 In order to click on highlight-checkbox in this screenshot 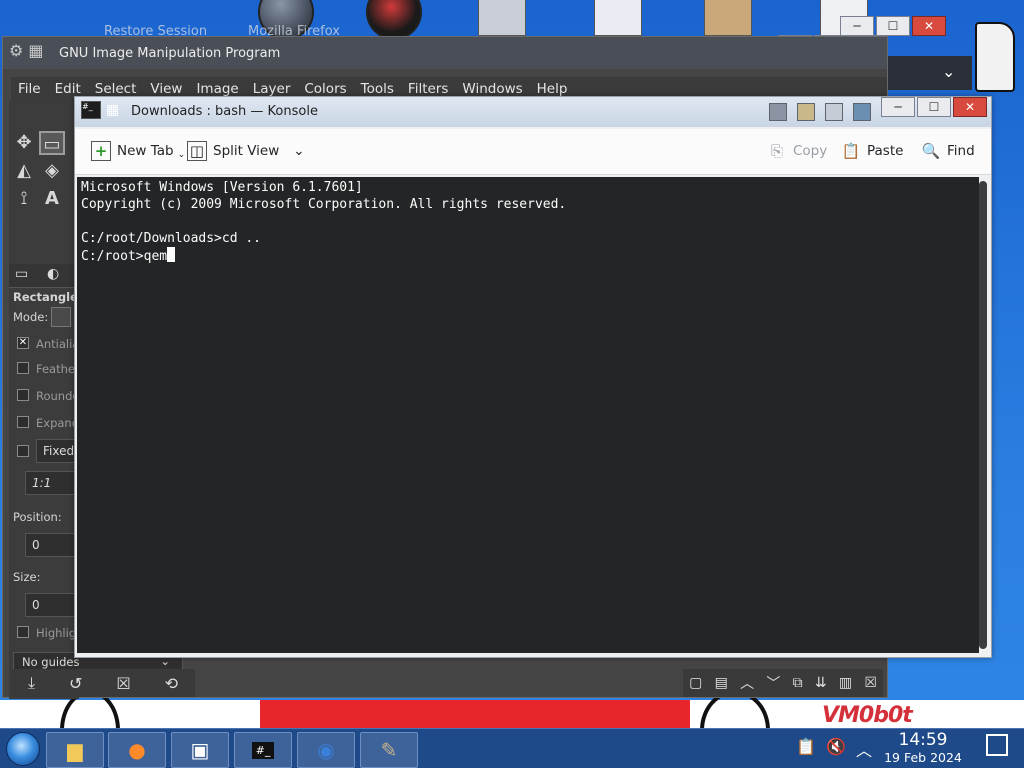, I will do `click(23, 632)`.